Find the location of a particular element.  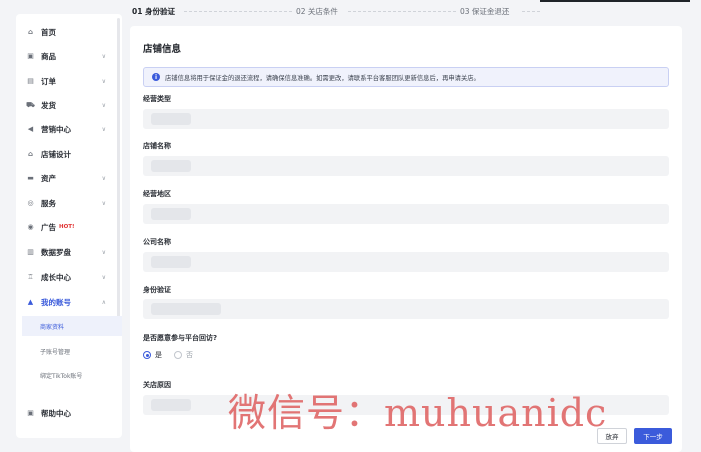

store-design-icon: ⌂ is located at coordinates (30, 154).